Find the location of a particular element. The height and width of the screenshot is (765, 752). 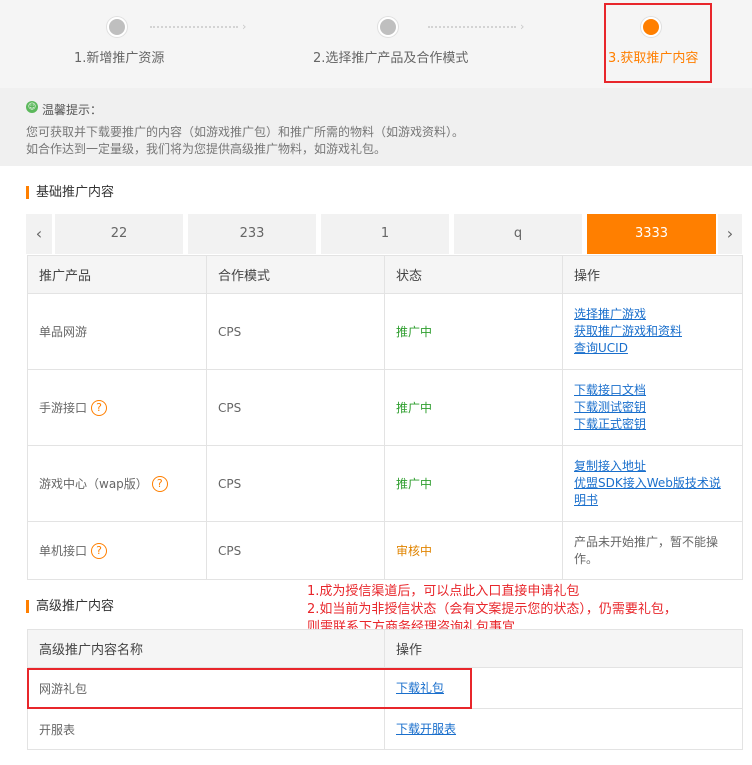

table-header-row: 高级推广内容名称 操作 is located at coordinates (385, 648).